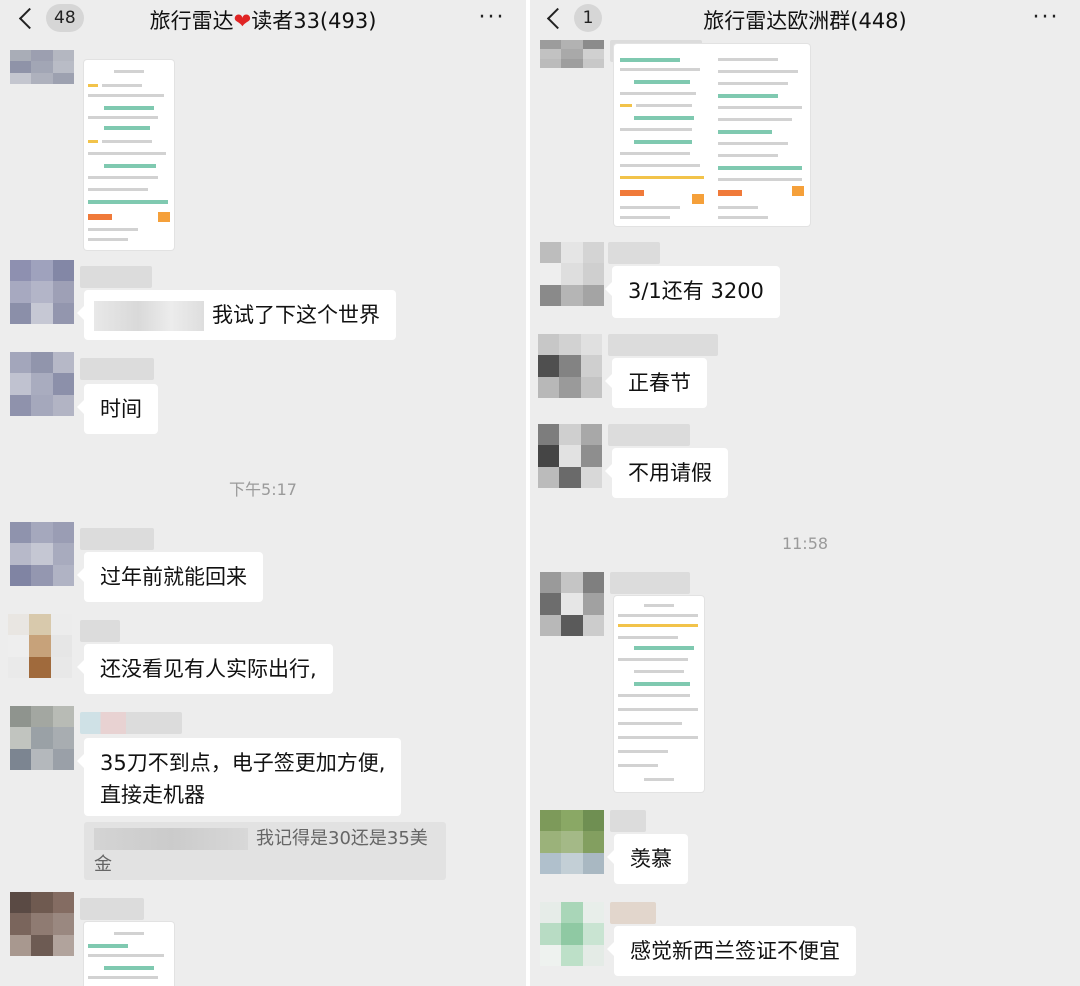 Image resolution: width=1080 pixels, height=986 pixels. I want to click on message-bubble: 感觉新西兰签证不便宜, so click(731, 951).